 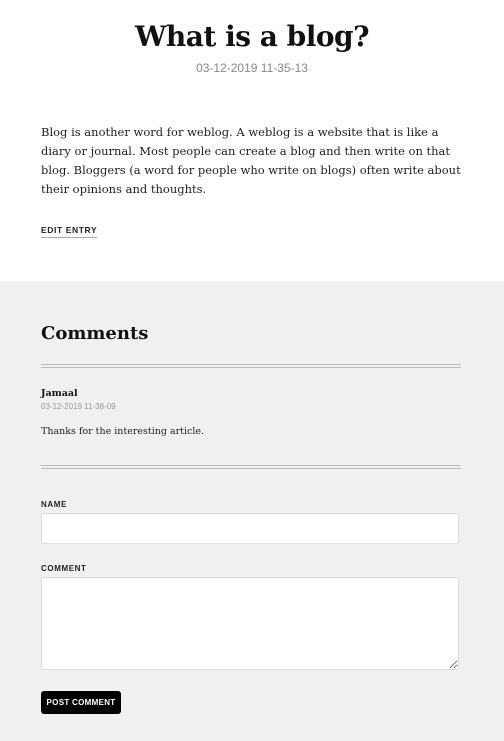 I want to click on post-date: 03-12-2019 11-35-13, so click(x=252, y=68).